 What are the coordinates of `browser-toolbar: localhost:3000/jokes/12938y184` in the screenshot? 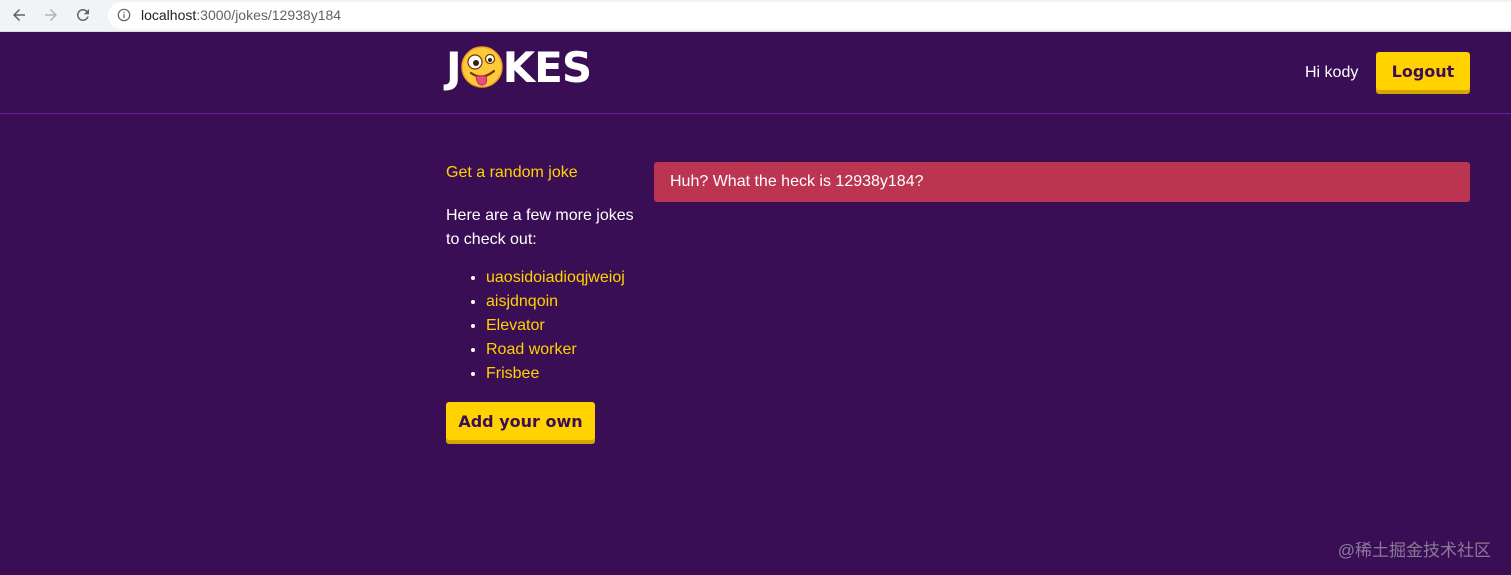 It's located at (755, 16).